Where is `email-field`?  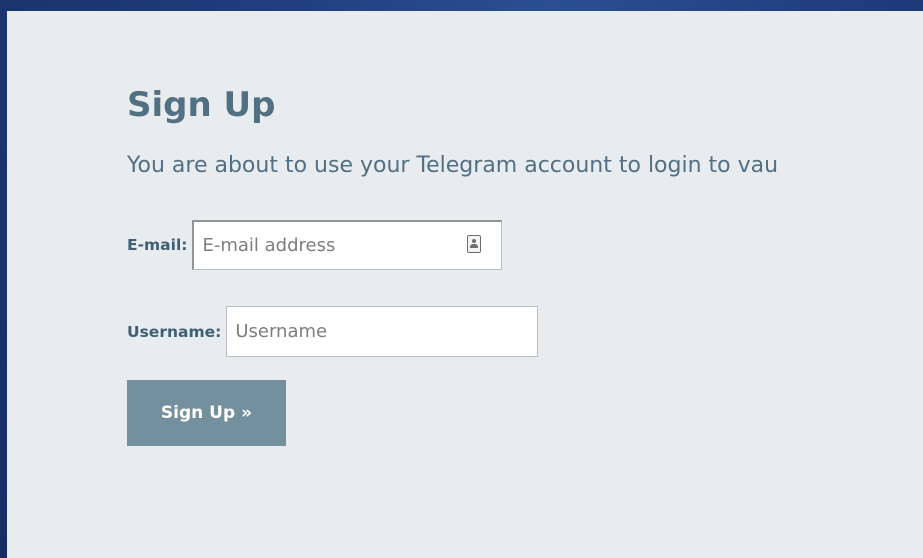
email-field is located at coordinates (348, 245).